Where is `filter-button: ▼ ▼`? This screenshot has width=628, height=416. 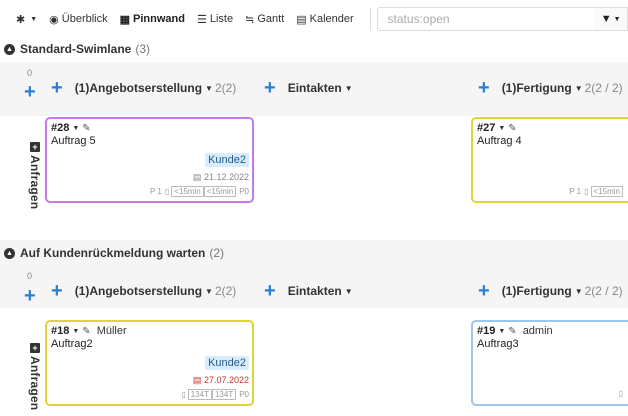
filter-button: ▼ ▼ is located at coordinates (611, 19).